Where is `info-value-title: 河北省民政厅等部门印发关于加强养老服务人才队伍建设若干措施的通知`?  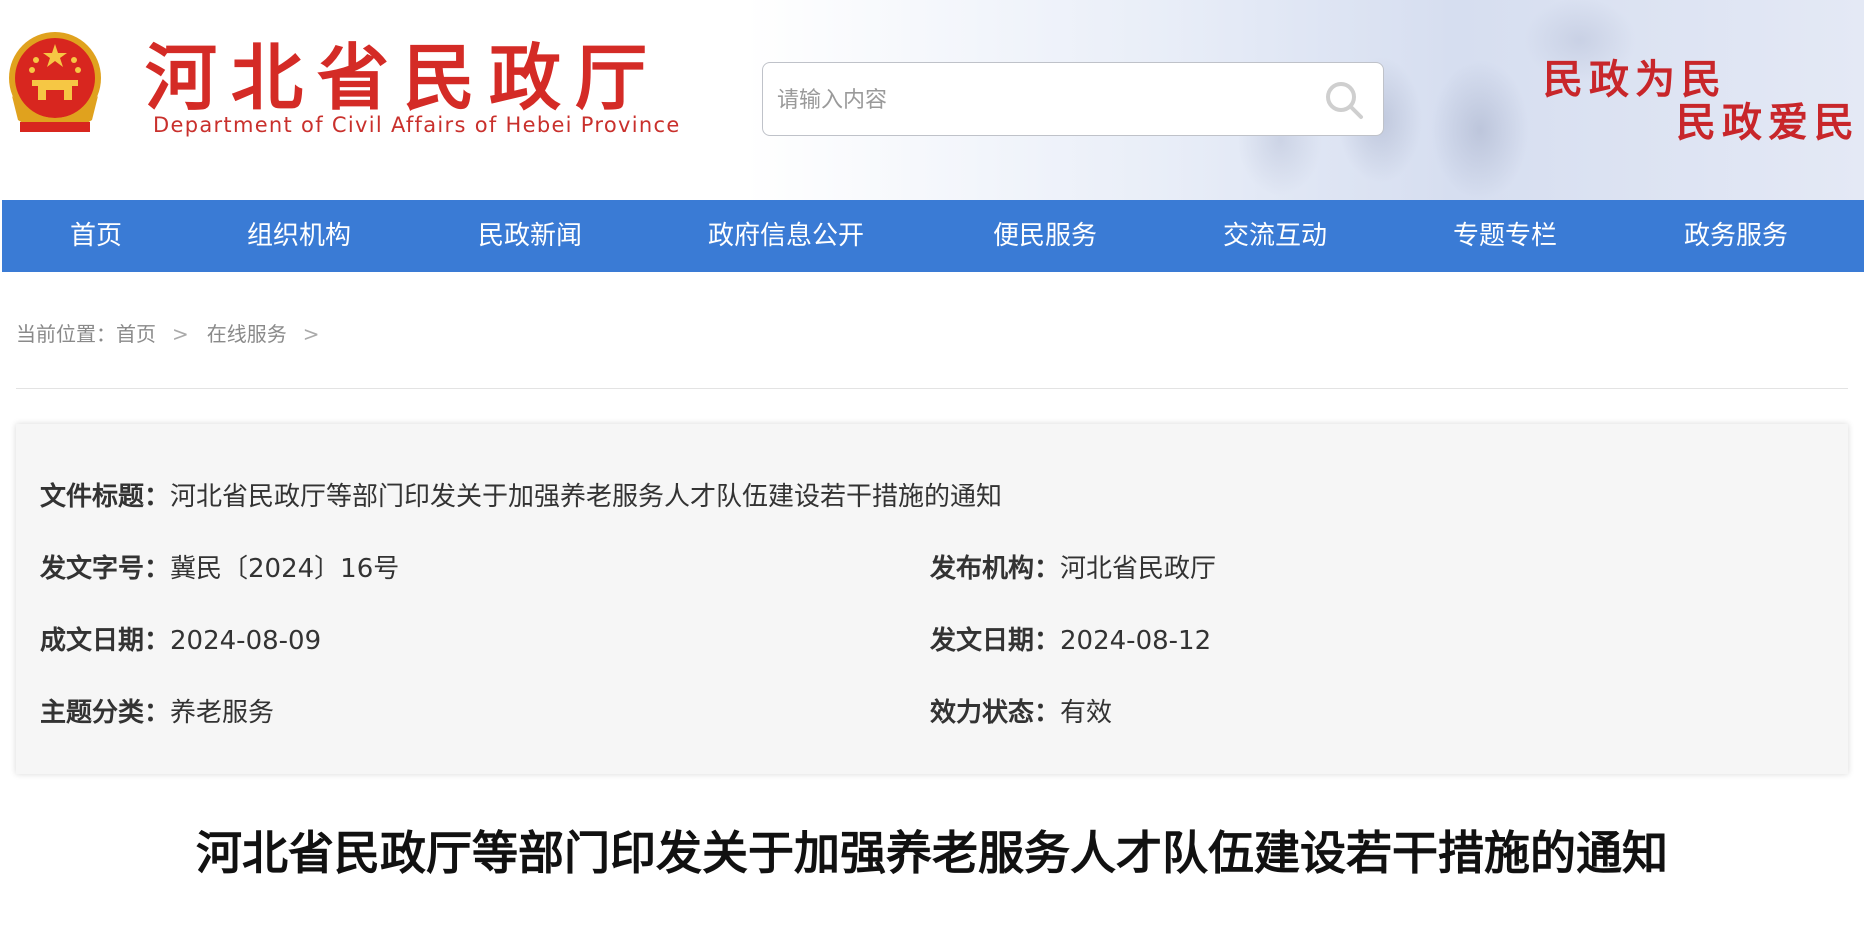
info-value-title: 河北省民政厅等部门印发关于加强养老服务人才队伍建设若干措施的通知 is located at coordinates (586, 497).